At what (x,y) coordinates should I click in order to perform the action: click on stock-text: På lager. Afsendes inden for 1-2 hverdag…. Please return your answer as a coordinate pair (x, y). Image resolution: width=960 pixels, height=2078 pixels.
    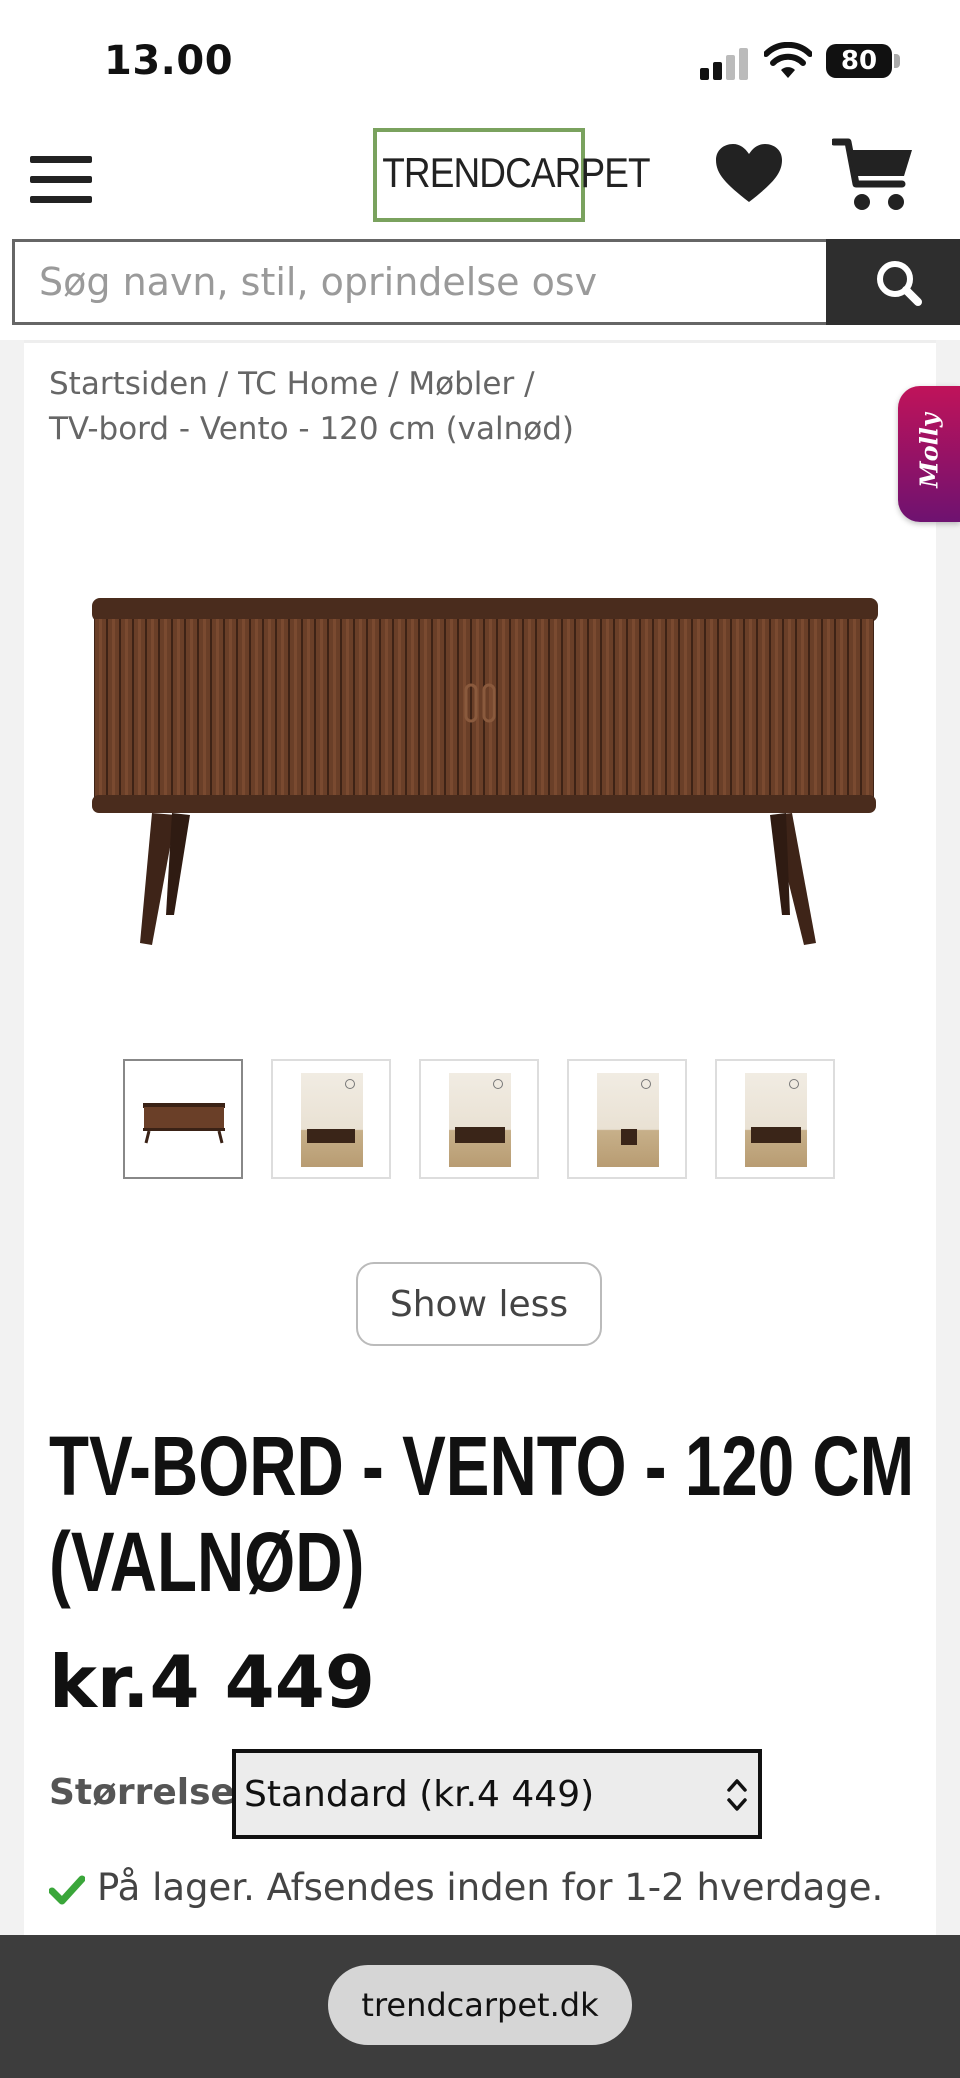
    Looking at the image, I should click on (490, 1887).